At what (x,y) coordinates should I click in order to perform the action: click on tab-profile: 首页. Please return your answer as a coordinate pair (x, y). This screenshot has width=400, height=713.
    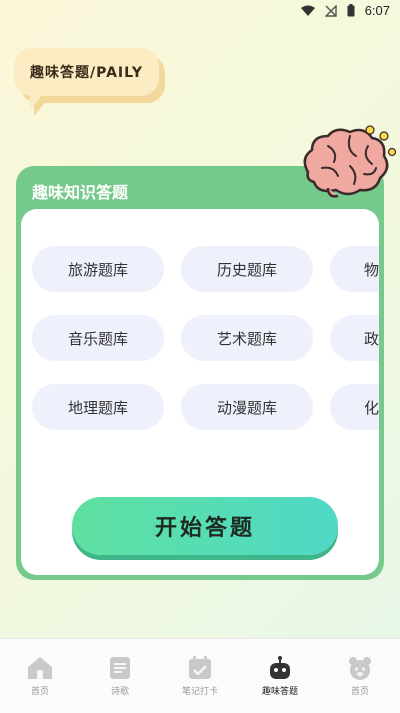
    Looking at the image, I should click on (360, 676).